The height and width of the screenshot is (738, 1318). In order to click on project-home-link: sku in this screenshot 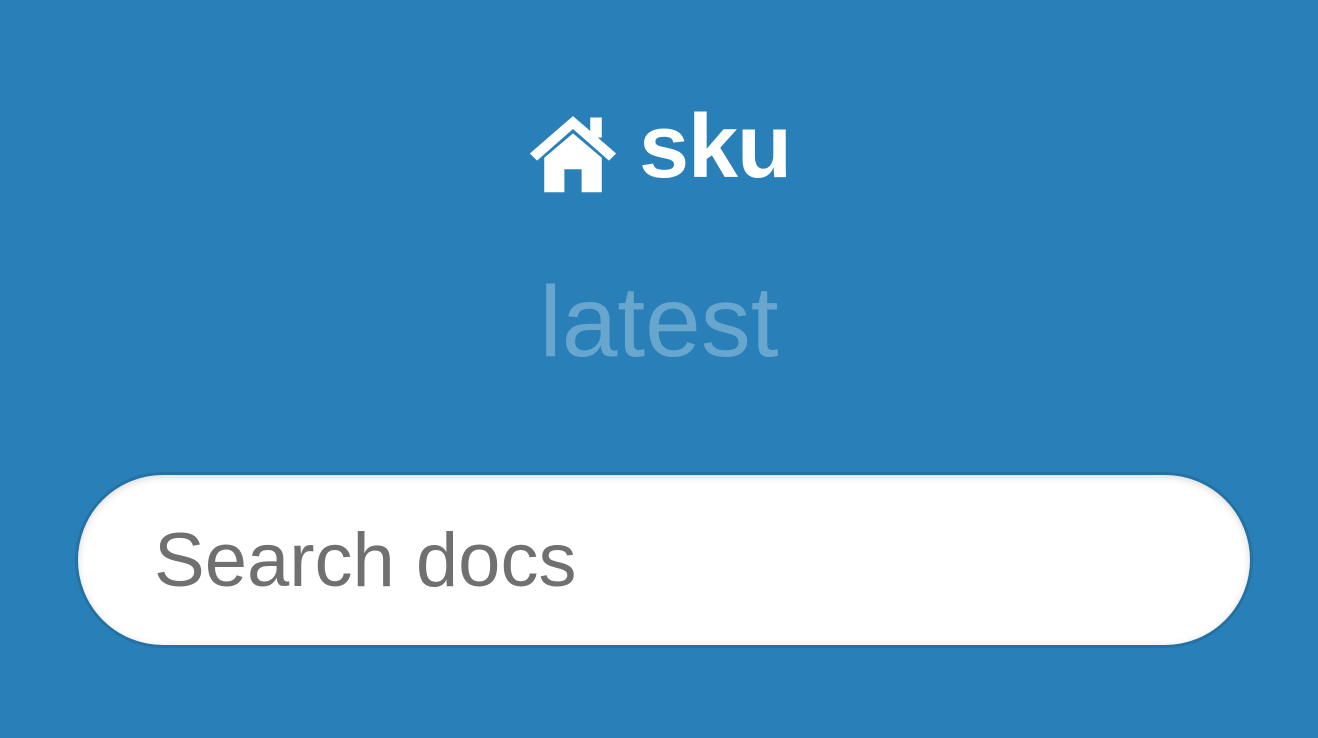, I will do `click(659, 147)`.